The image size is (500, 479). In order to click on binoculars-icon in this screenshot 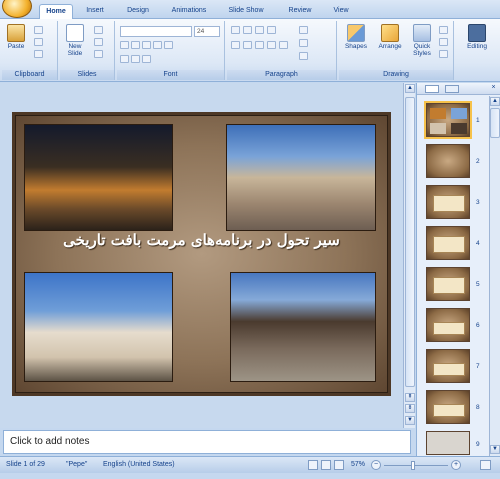, I will do `click(477, 33)`.